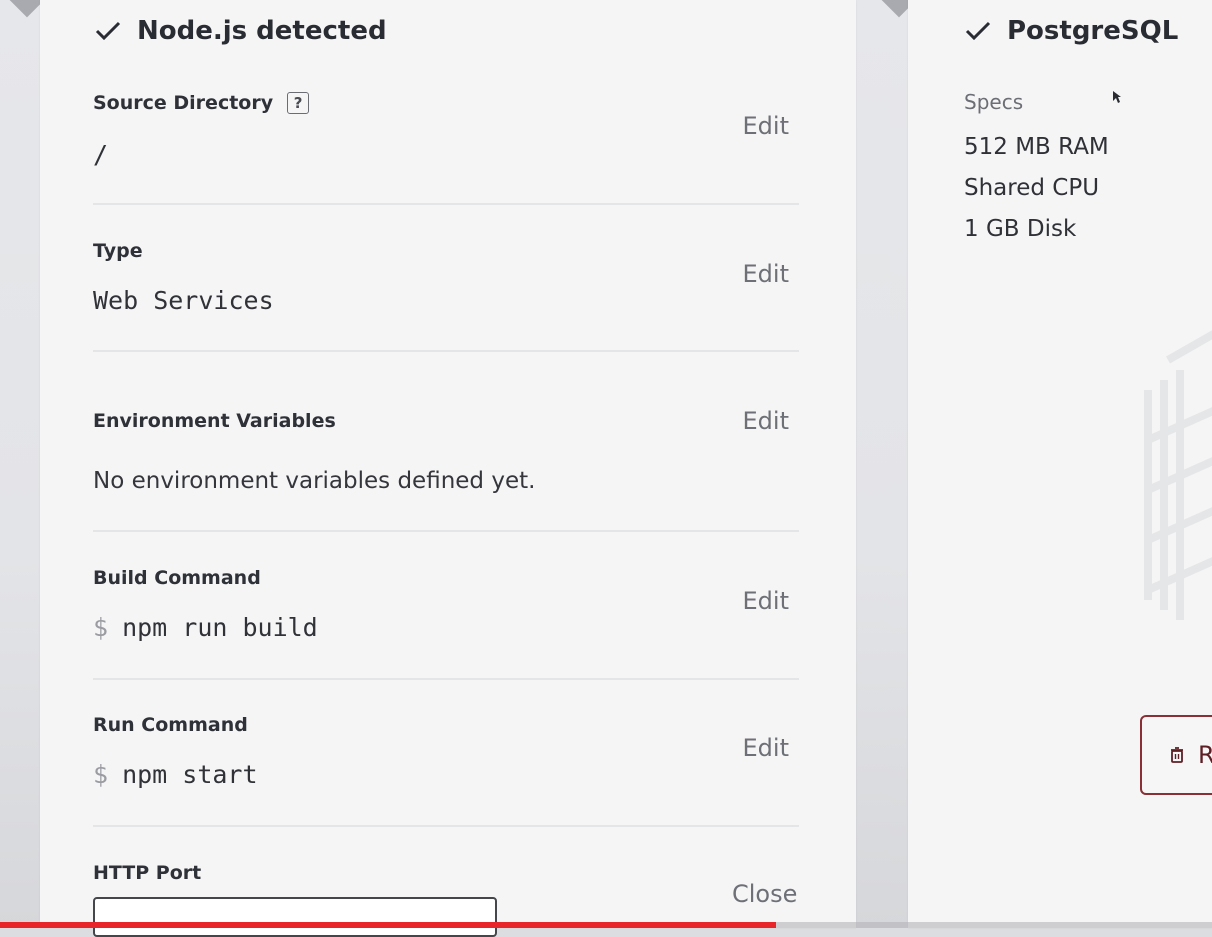  What do you see at coordinates (23, 464) in the screenshot?
I see `background-left` at bounding box center [23, 464].